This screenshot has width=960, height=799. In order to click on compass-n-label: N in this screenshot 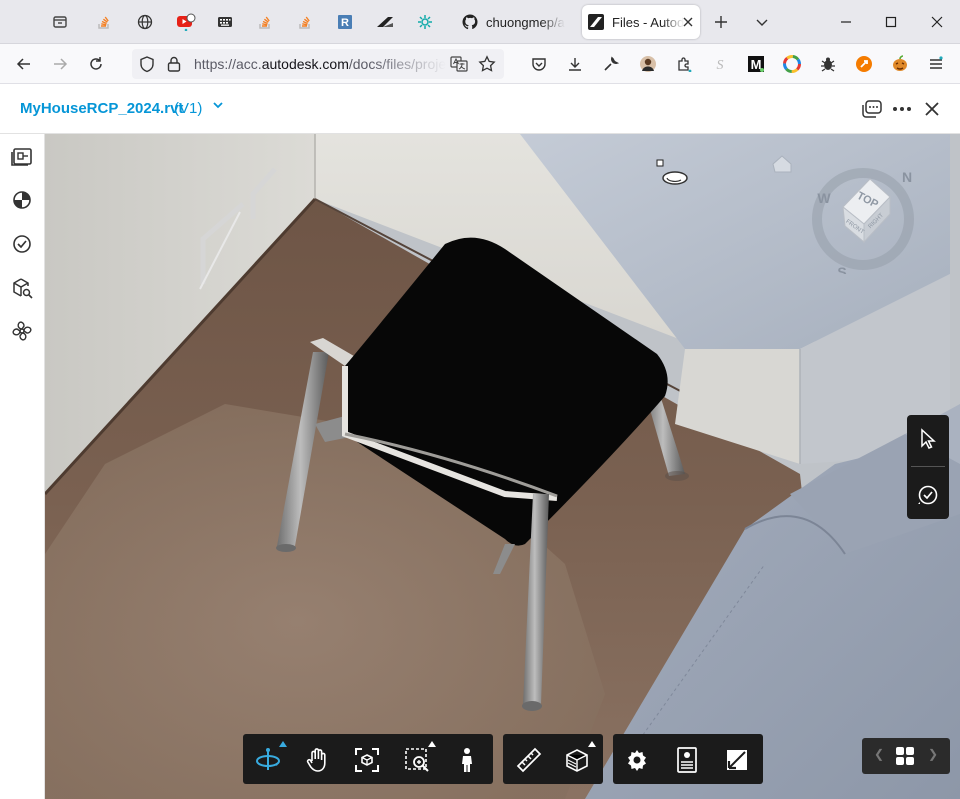, I will do `click(907, 177)`.